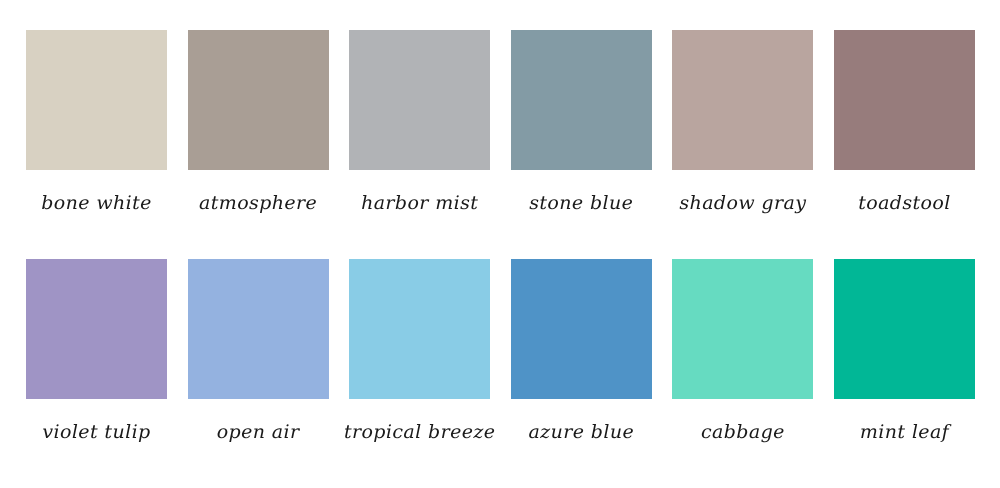 This screenshot has width=1000, height=488. I want to click on swatch-name: atmosphere, so click(258, 203).